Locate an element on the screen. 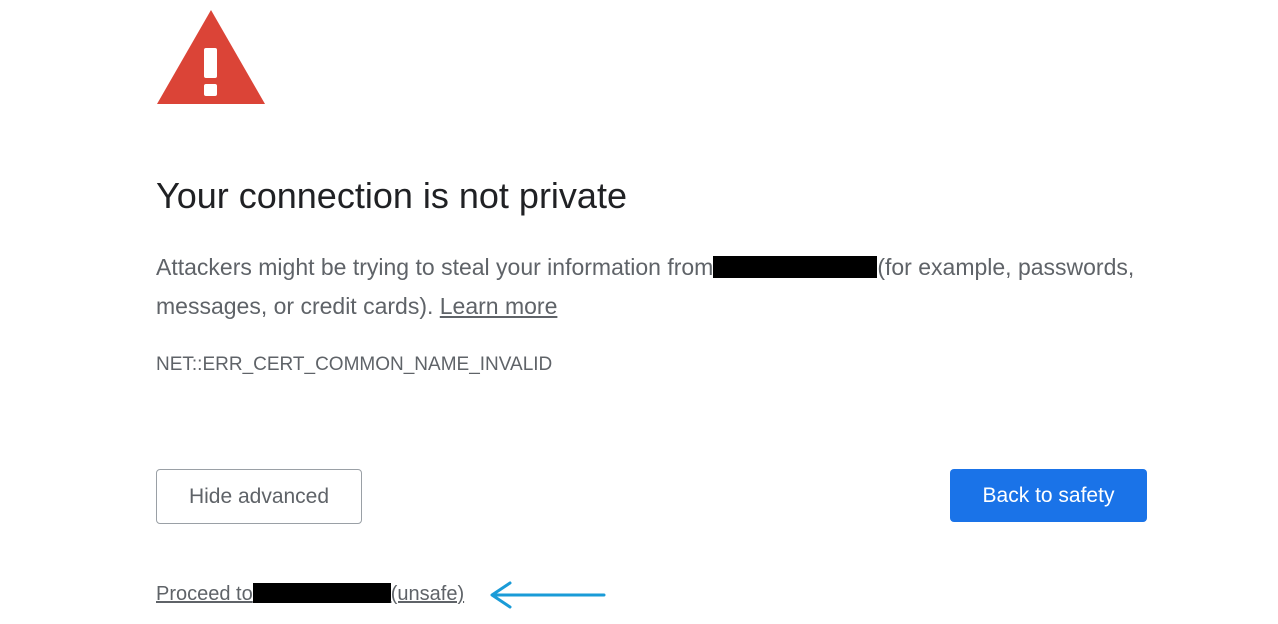 The height and width of the screenshot is (624, 1278). arrow-left-icon is located at coordinates (548, 595).